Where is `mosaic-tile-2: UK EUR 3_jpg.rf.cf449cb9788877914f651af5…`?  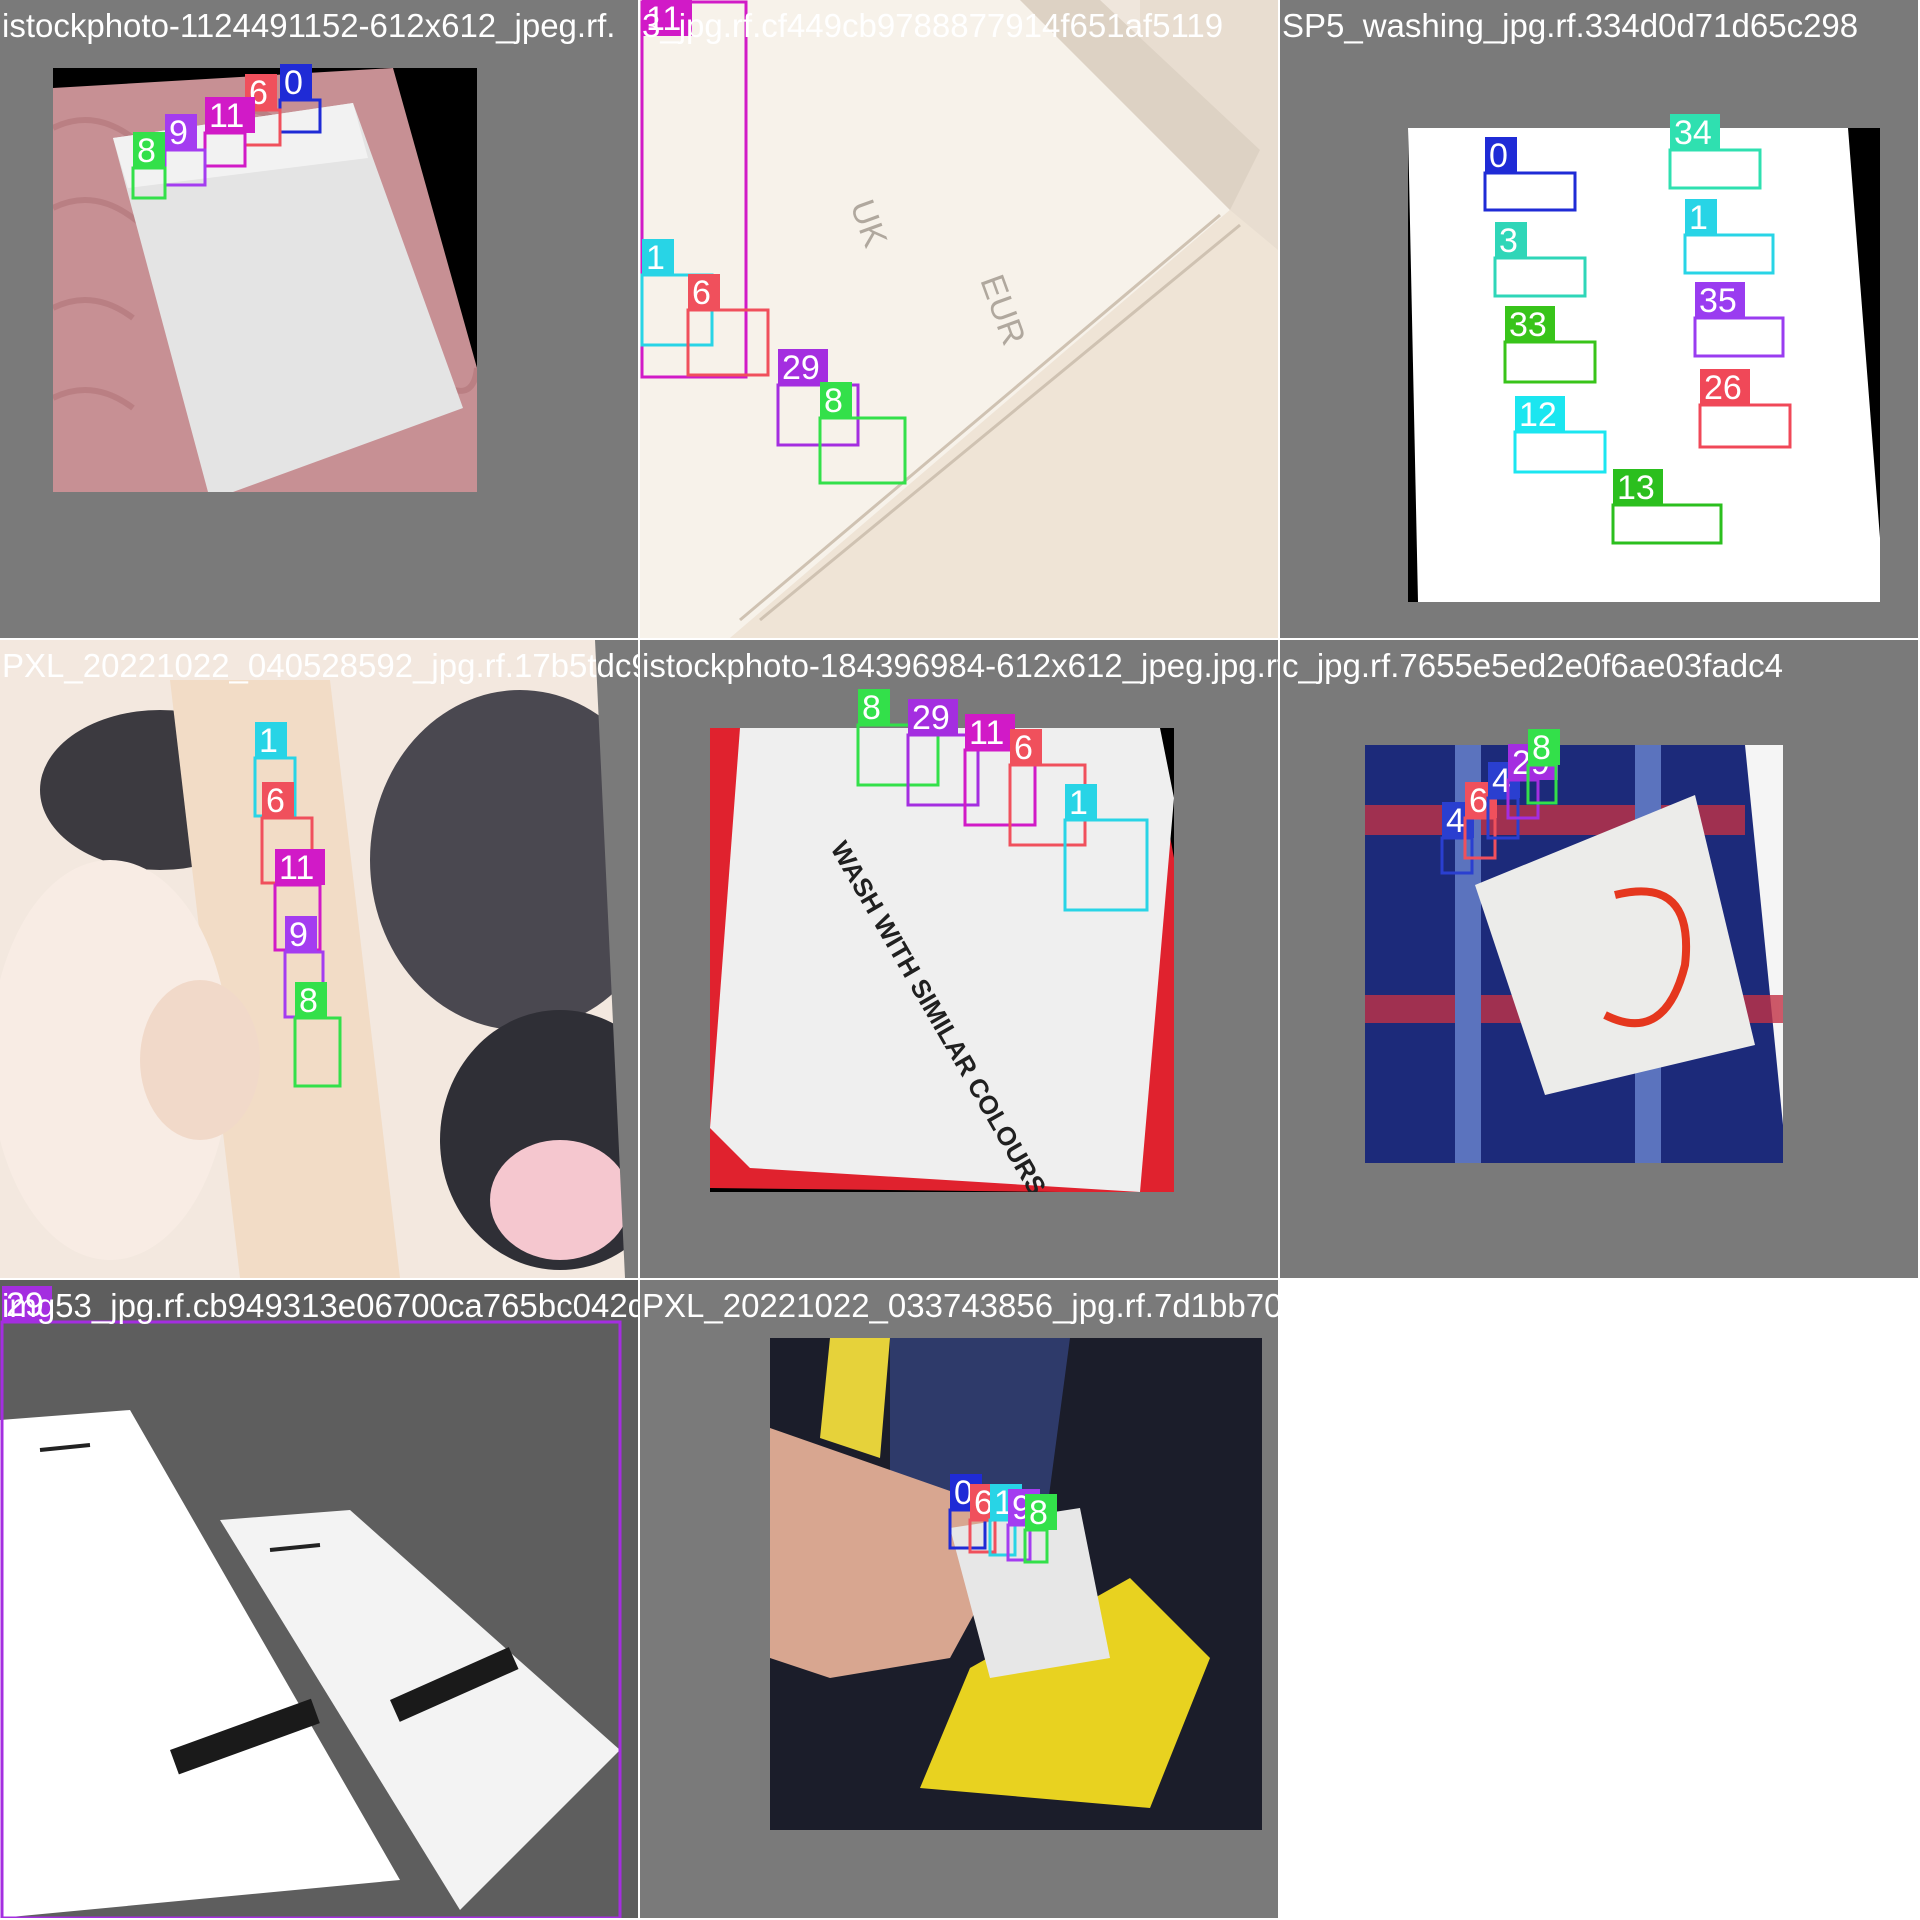
mosaic-tile-2: UK EUR 3_jpg.rf.cf449cb9788877914f651af5… is located at coordinates (959, 319).